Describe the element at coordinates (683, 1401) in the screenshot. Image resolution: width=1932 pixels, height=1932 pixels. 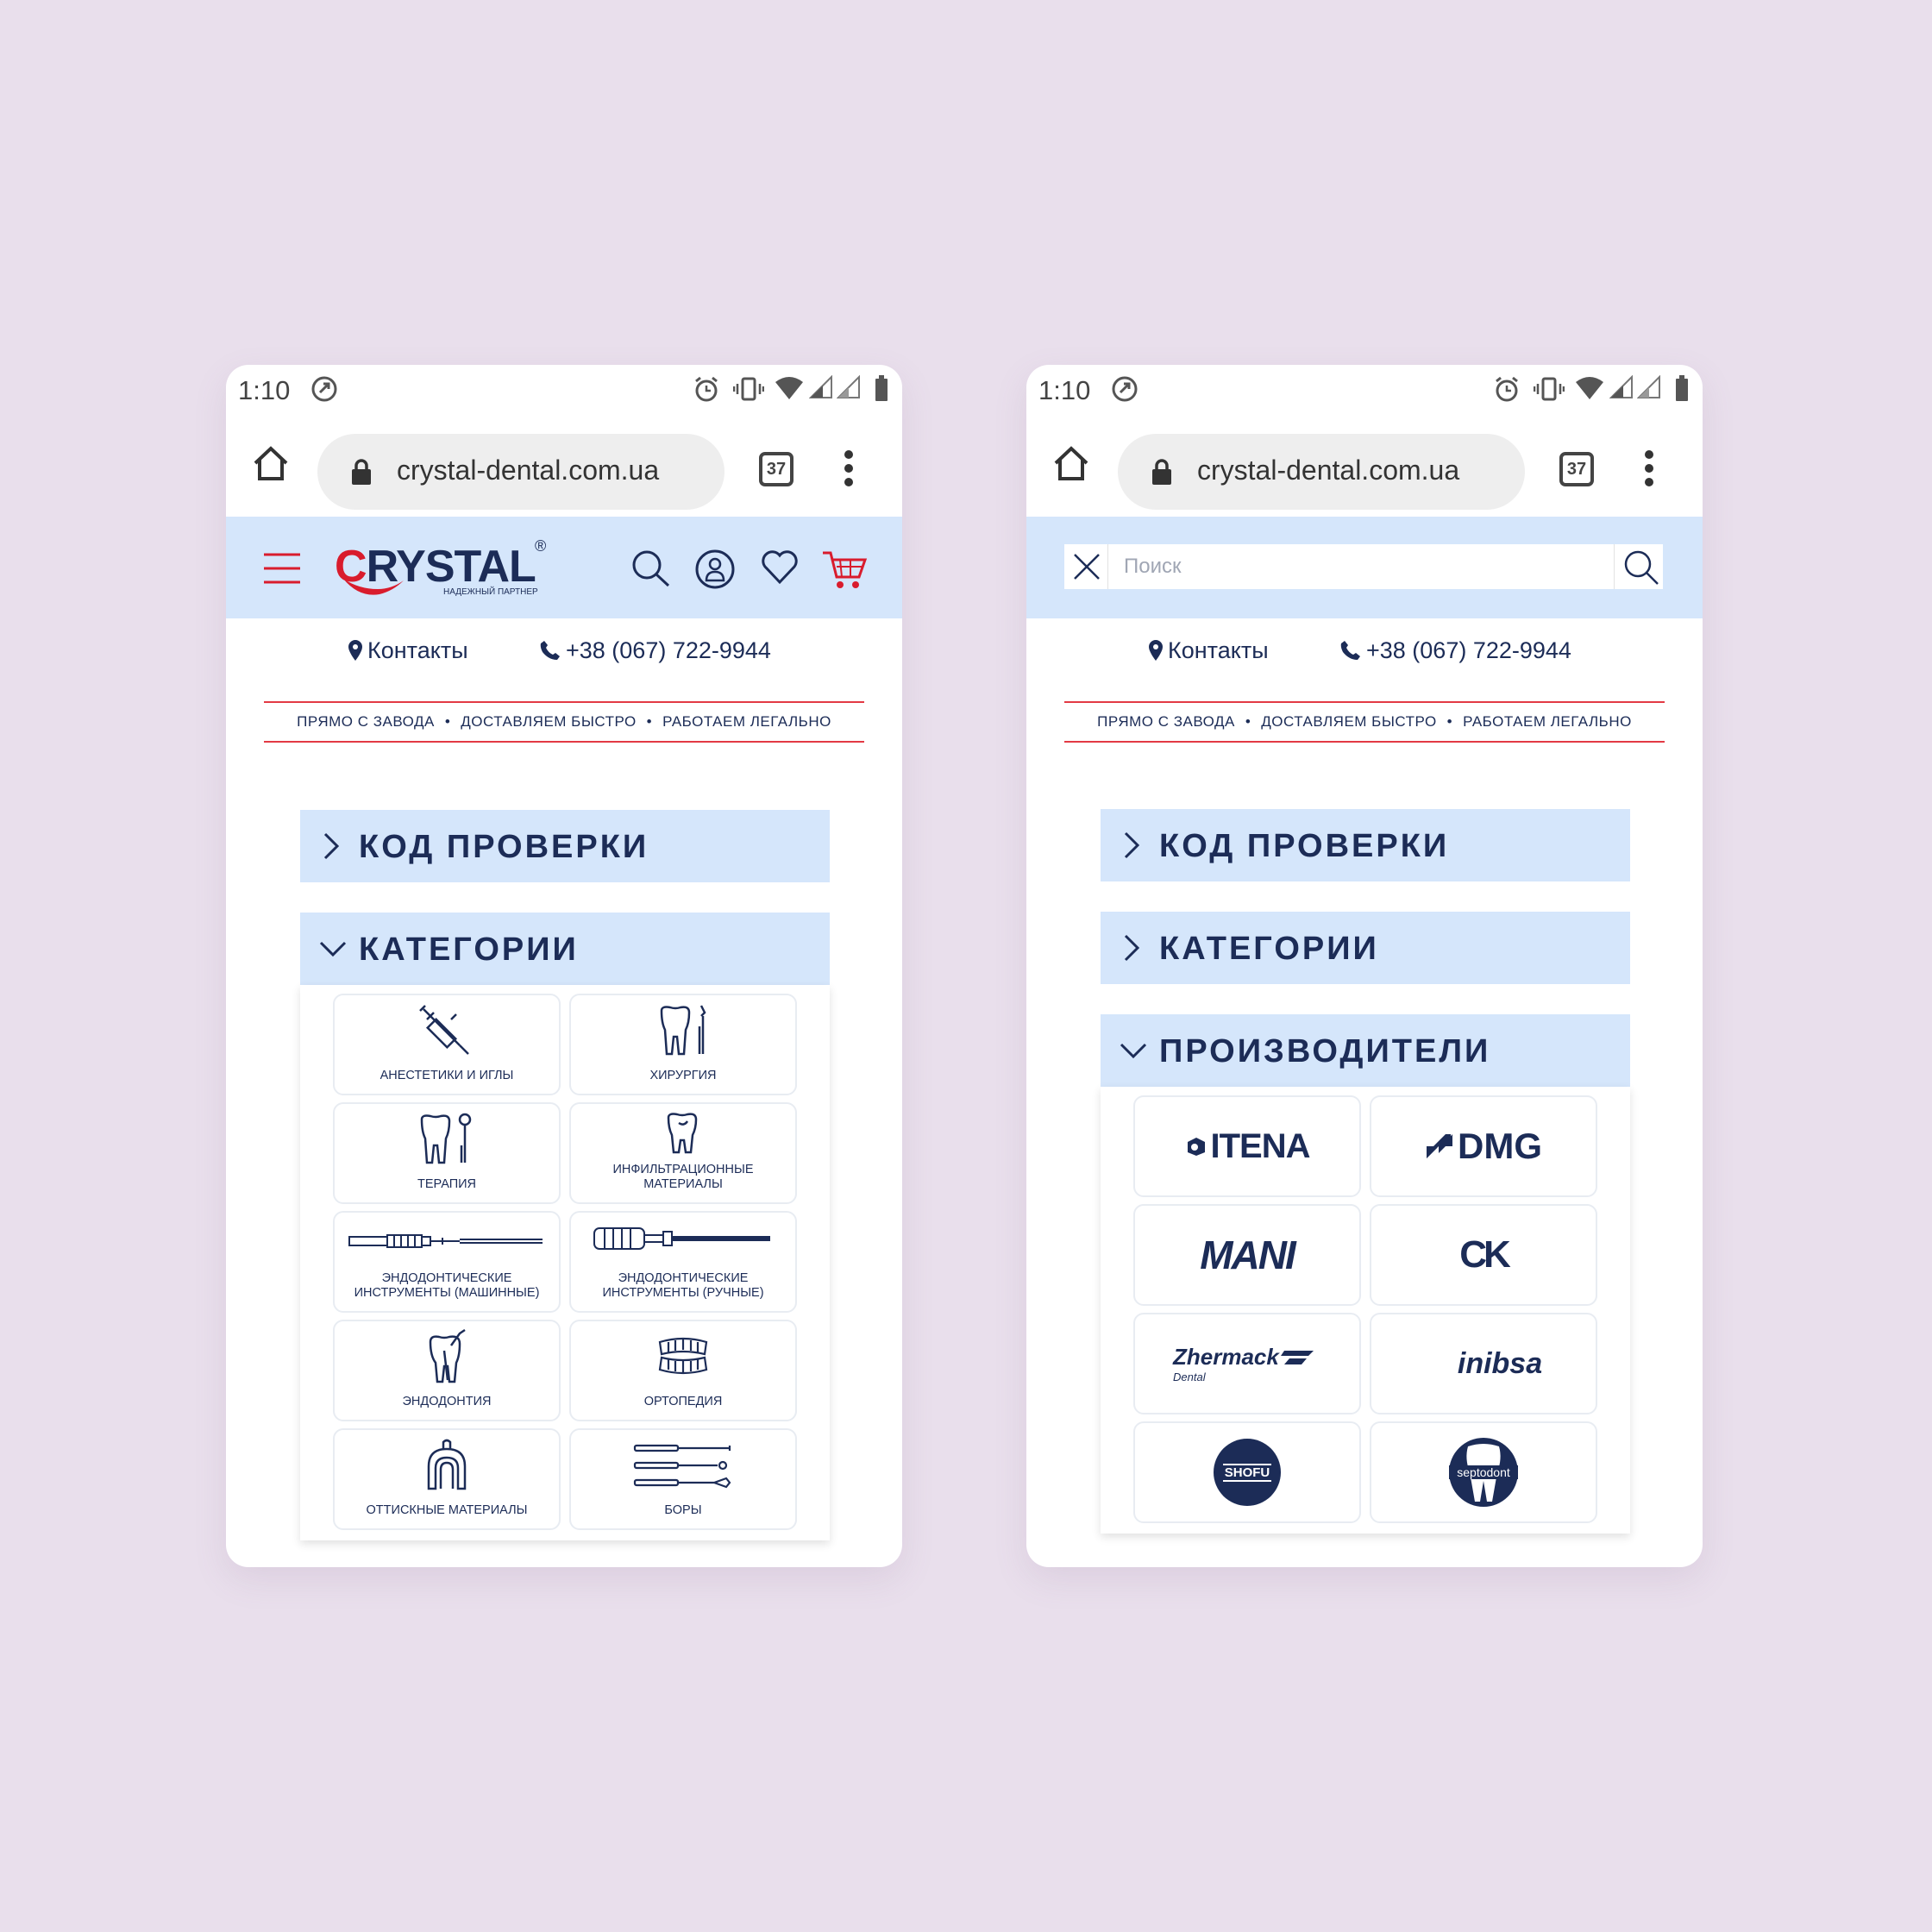
I see `category-label: ОРТОПЕДИЯ` at that location.